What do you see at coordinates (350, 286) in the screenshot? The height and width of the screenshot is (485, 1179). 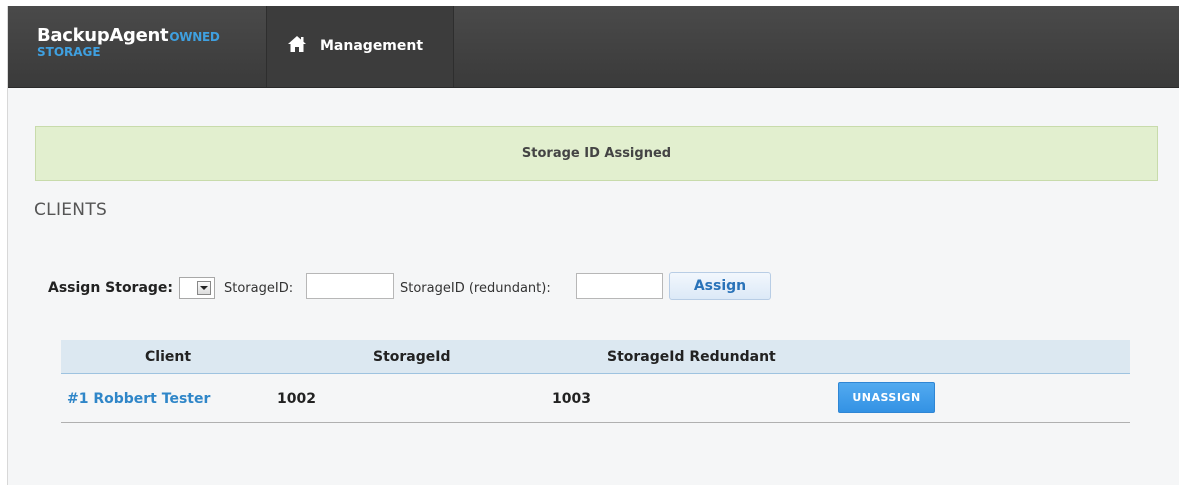 I see `storage-id-input` at bounding box center [350, 286].